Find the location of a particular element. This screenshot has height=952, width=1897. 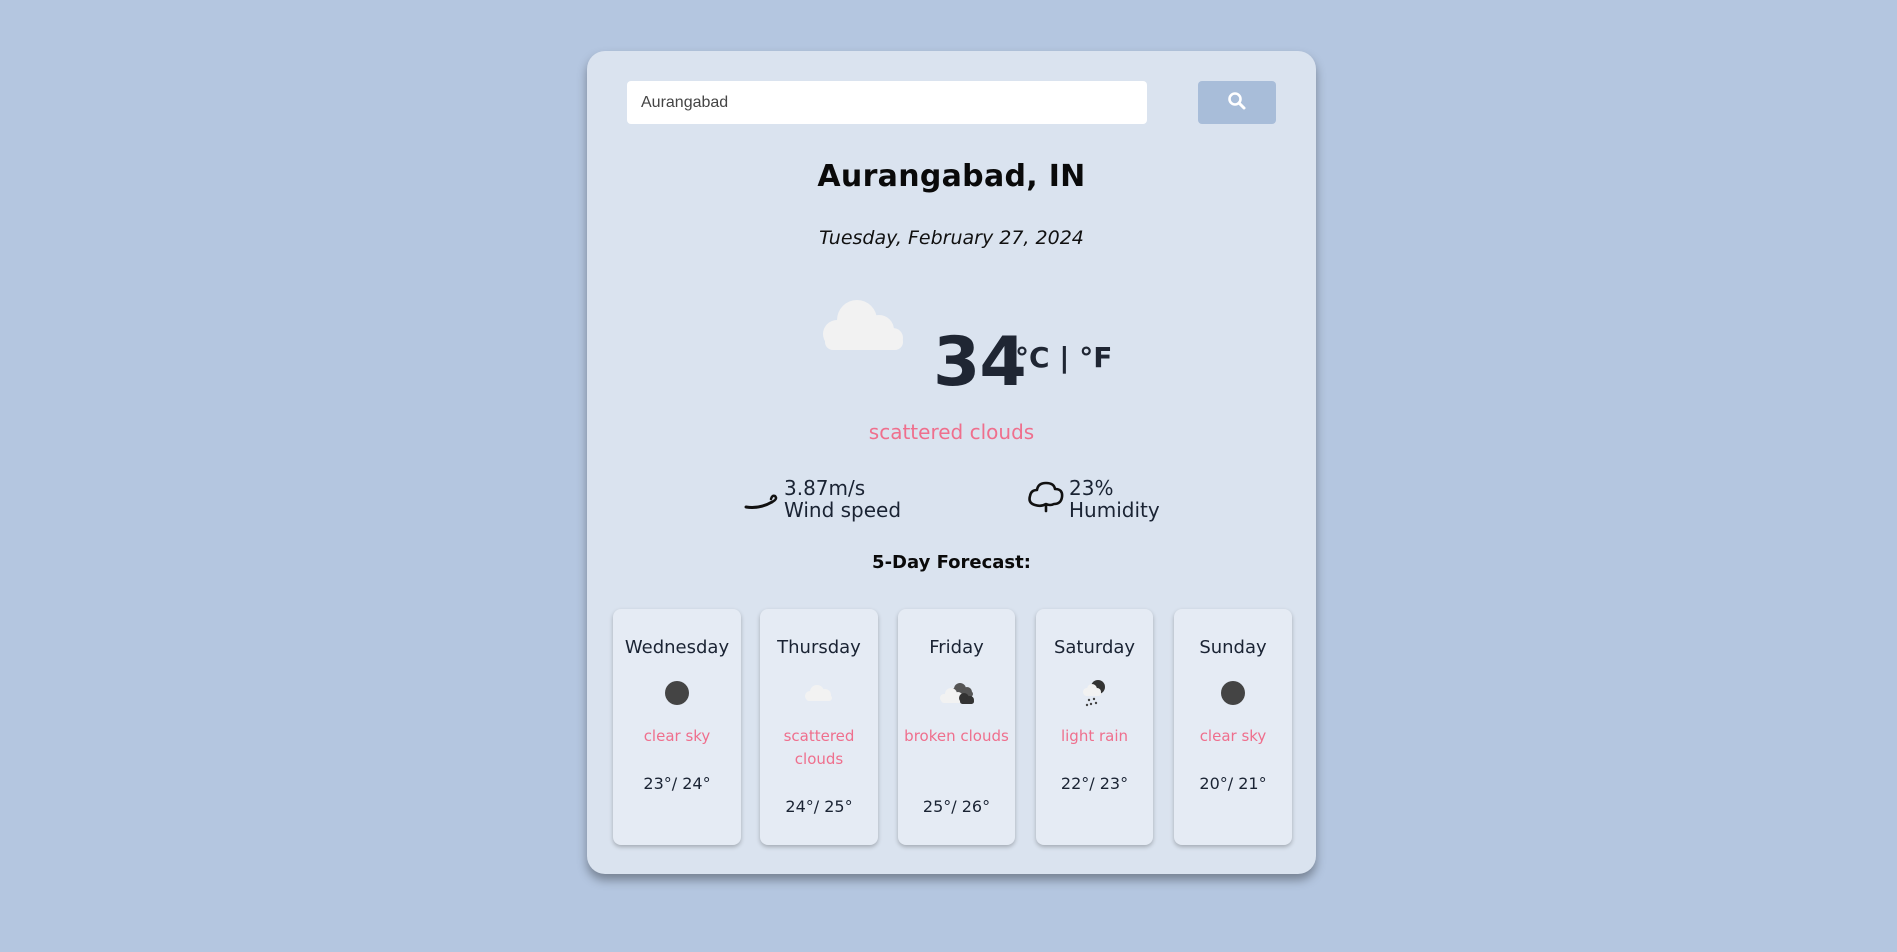

forecast-high: 24° is located at coordinates (696, 783).